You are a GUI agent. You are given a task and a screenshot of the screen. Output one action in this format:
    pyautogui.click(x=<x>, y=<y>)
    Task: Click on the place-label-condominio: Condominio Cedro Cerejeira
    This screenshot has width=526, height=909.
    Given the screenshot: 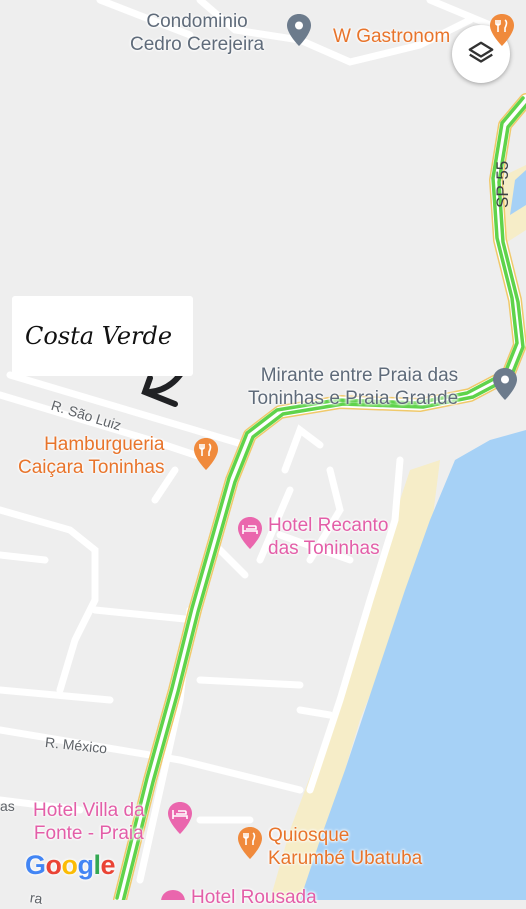 What is the action you would take?
    pyautogui.click(x=197, y=33)
    